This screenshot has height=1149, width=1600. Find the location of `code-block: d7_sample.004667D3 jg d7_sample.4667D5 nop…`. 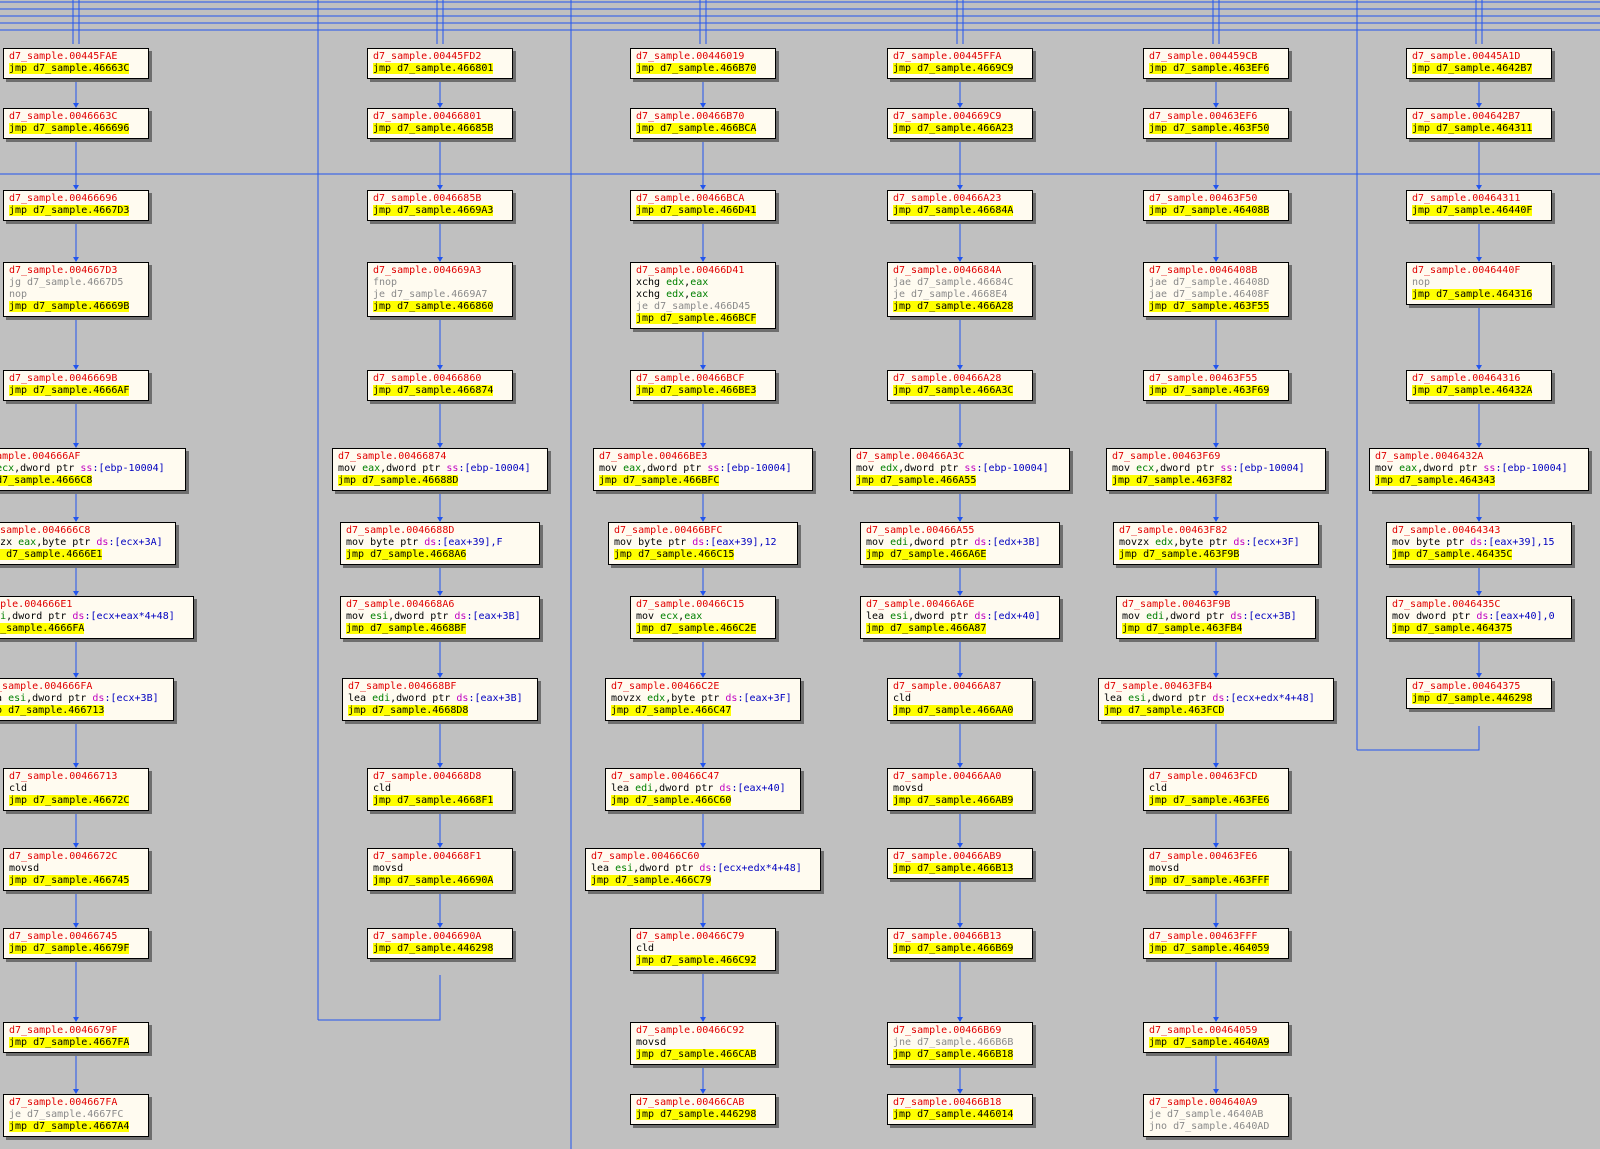

code-block: d7_sample.004667D3 jg d7_sample.4667D5 nop… is located at coordinates (76, 289).